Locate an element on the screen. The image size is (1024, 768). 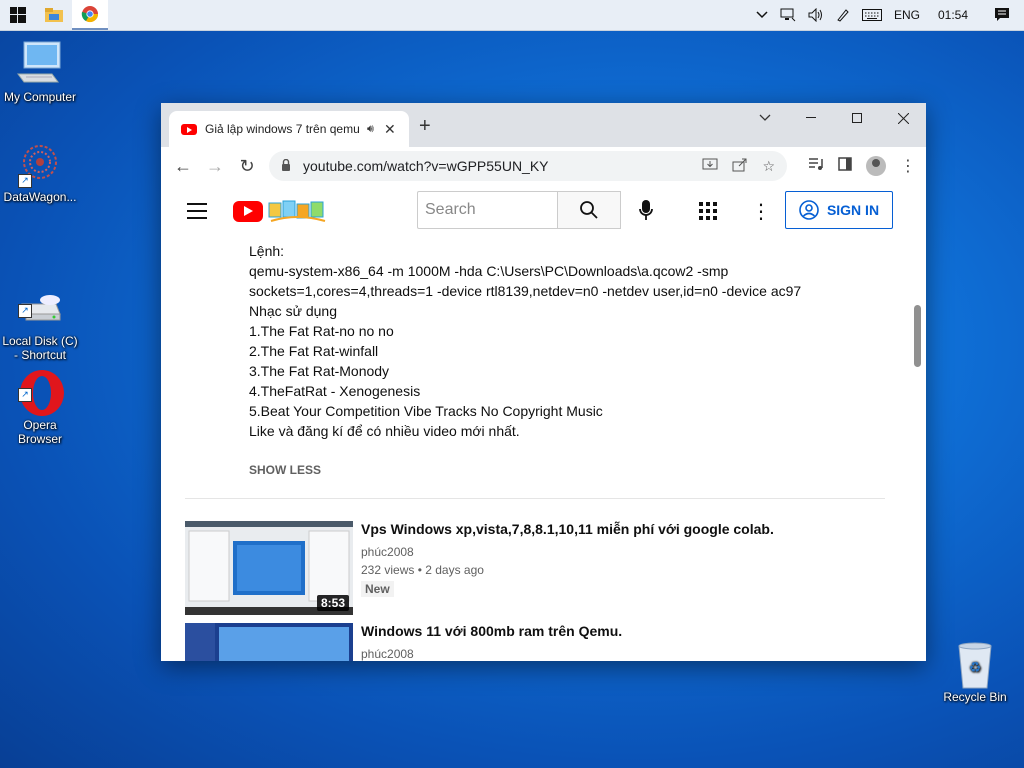
youtube-doodle-icon is located at coordinates (297, 211).